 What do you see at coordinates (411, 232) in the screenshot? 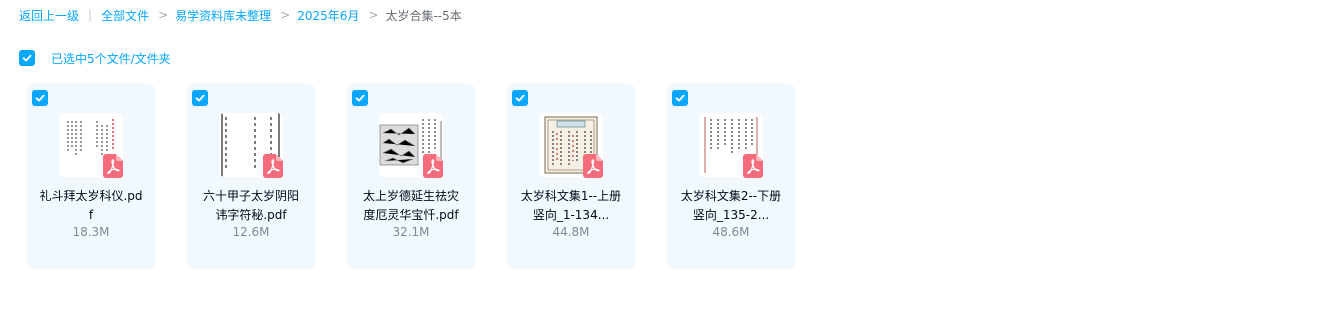
I see `file-size: 32.1M` at bounding box center [411, 232].